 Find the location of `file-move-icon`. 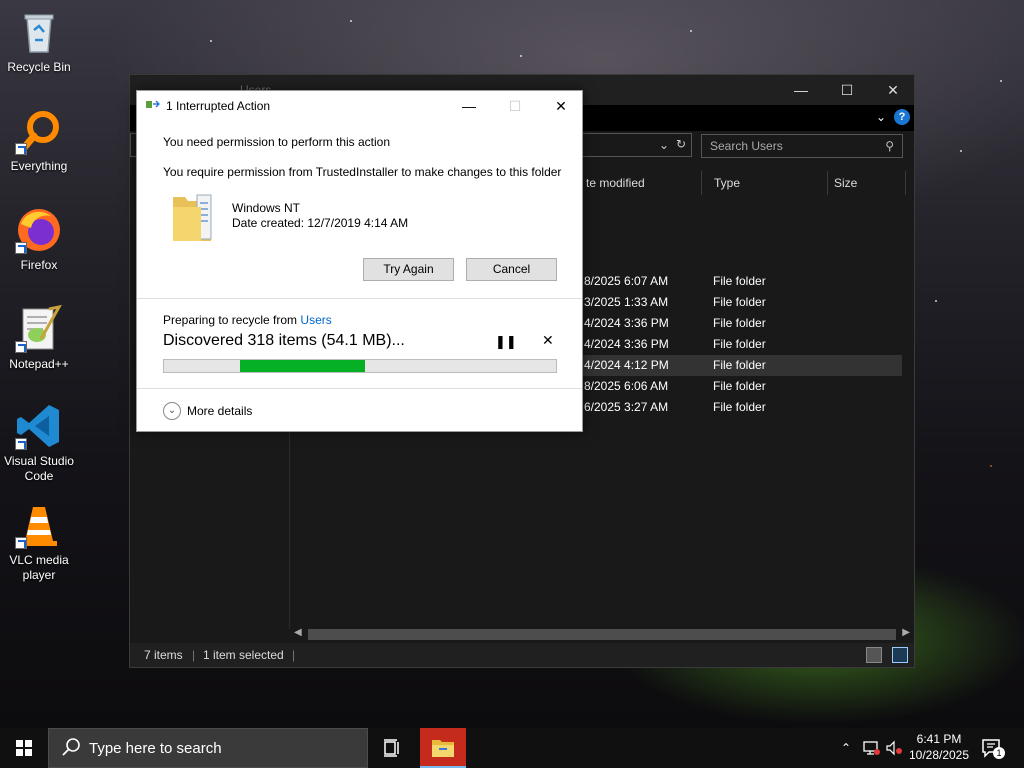

file-move-icon is located at coordinates (153, 104).